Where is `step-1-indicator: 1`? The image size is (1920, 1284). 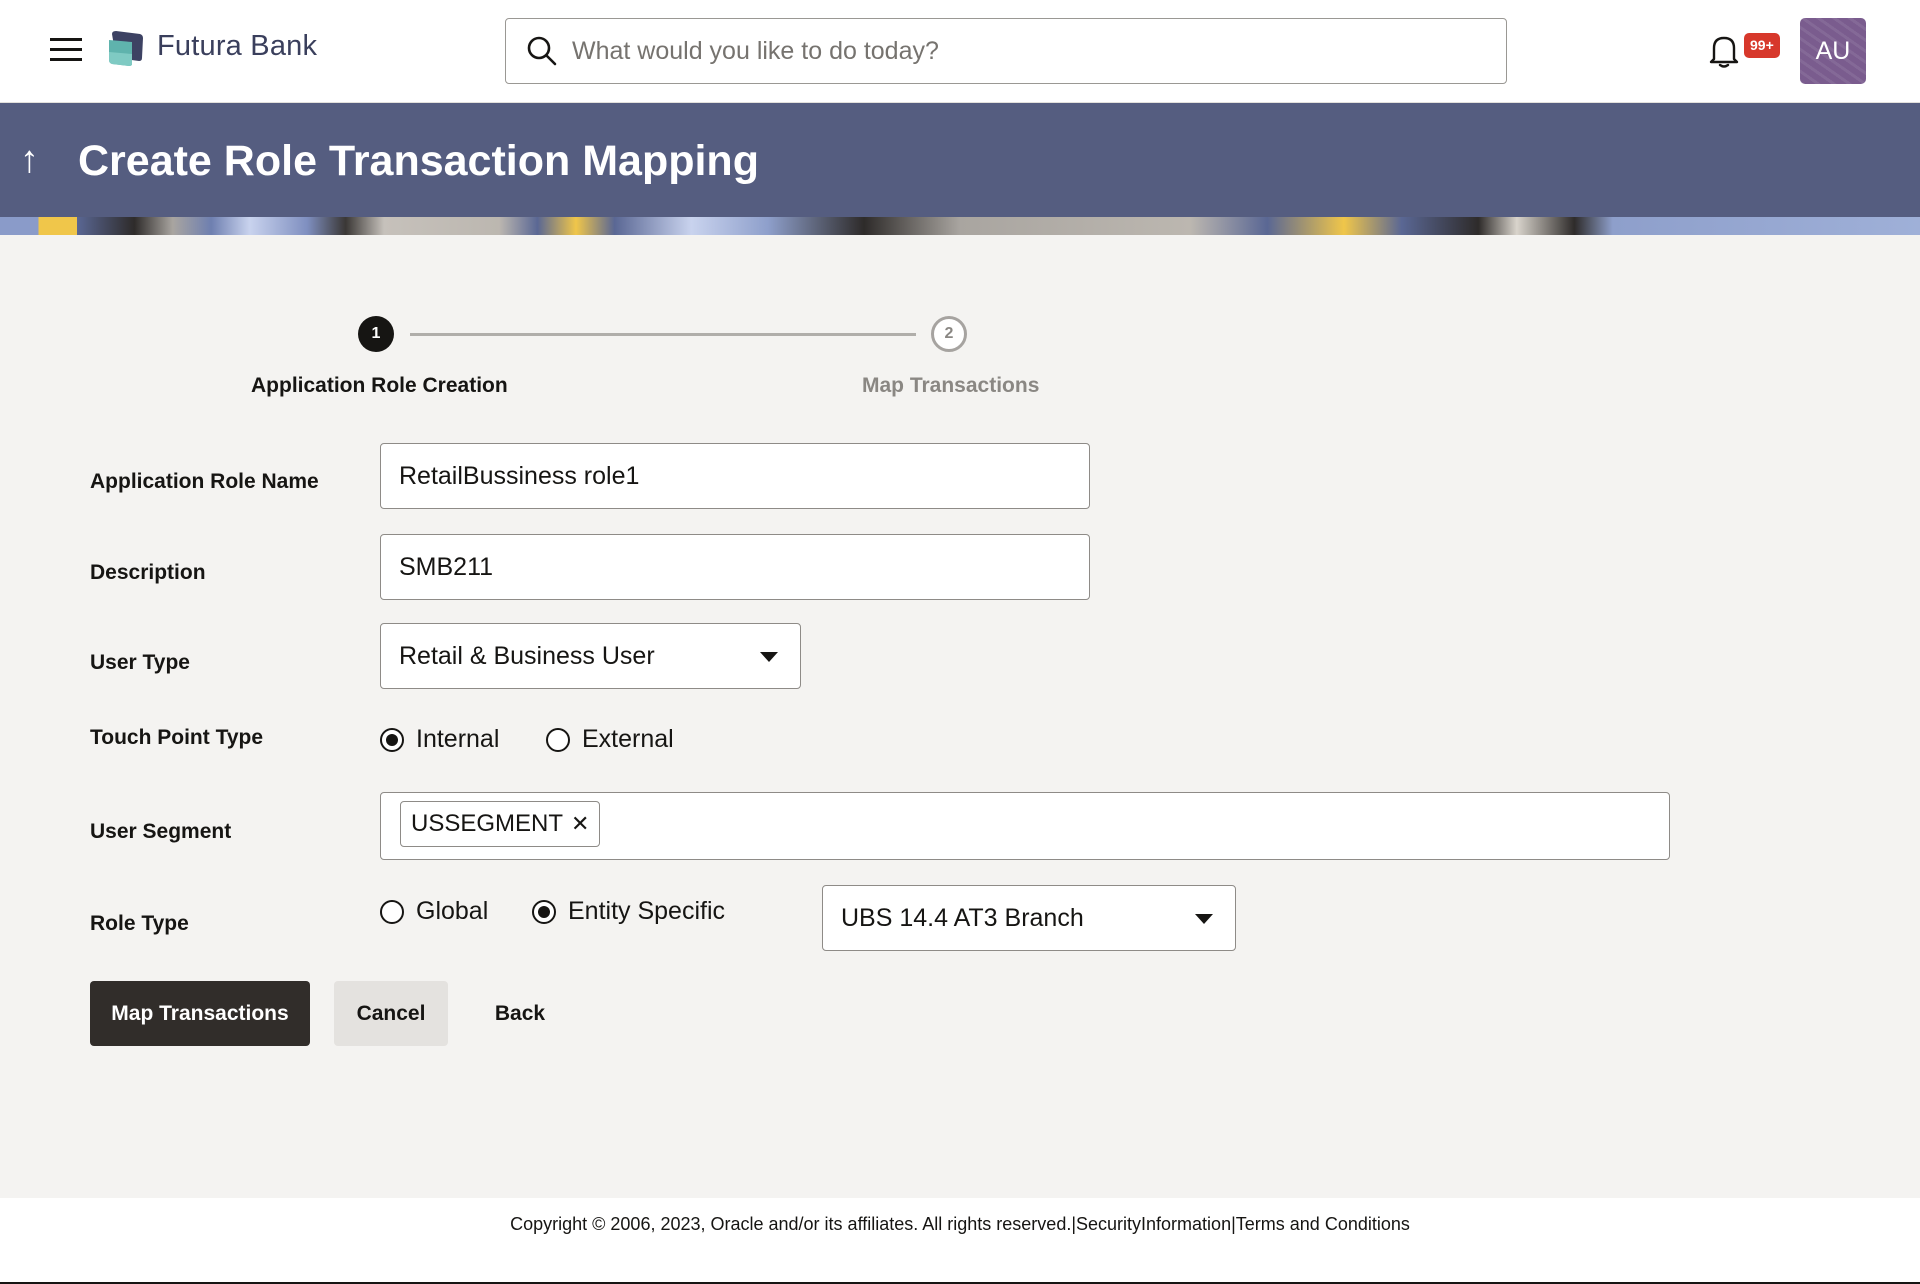
step-1-indicator: 1 is located at coordinates (376, 334).